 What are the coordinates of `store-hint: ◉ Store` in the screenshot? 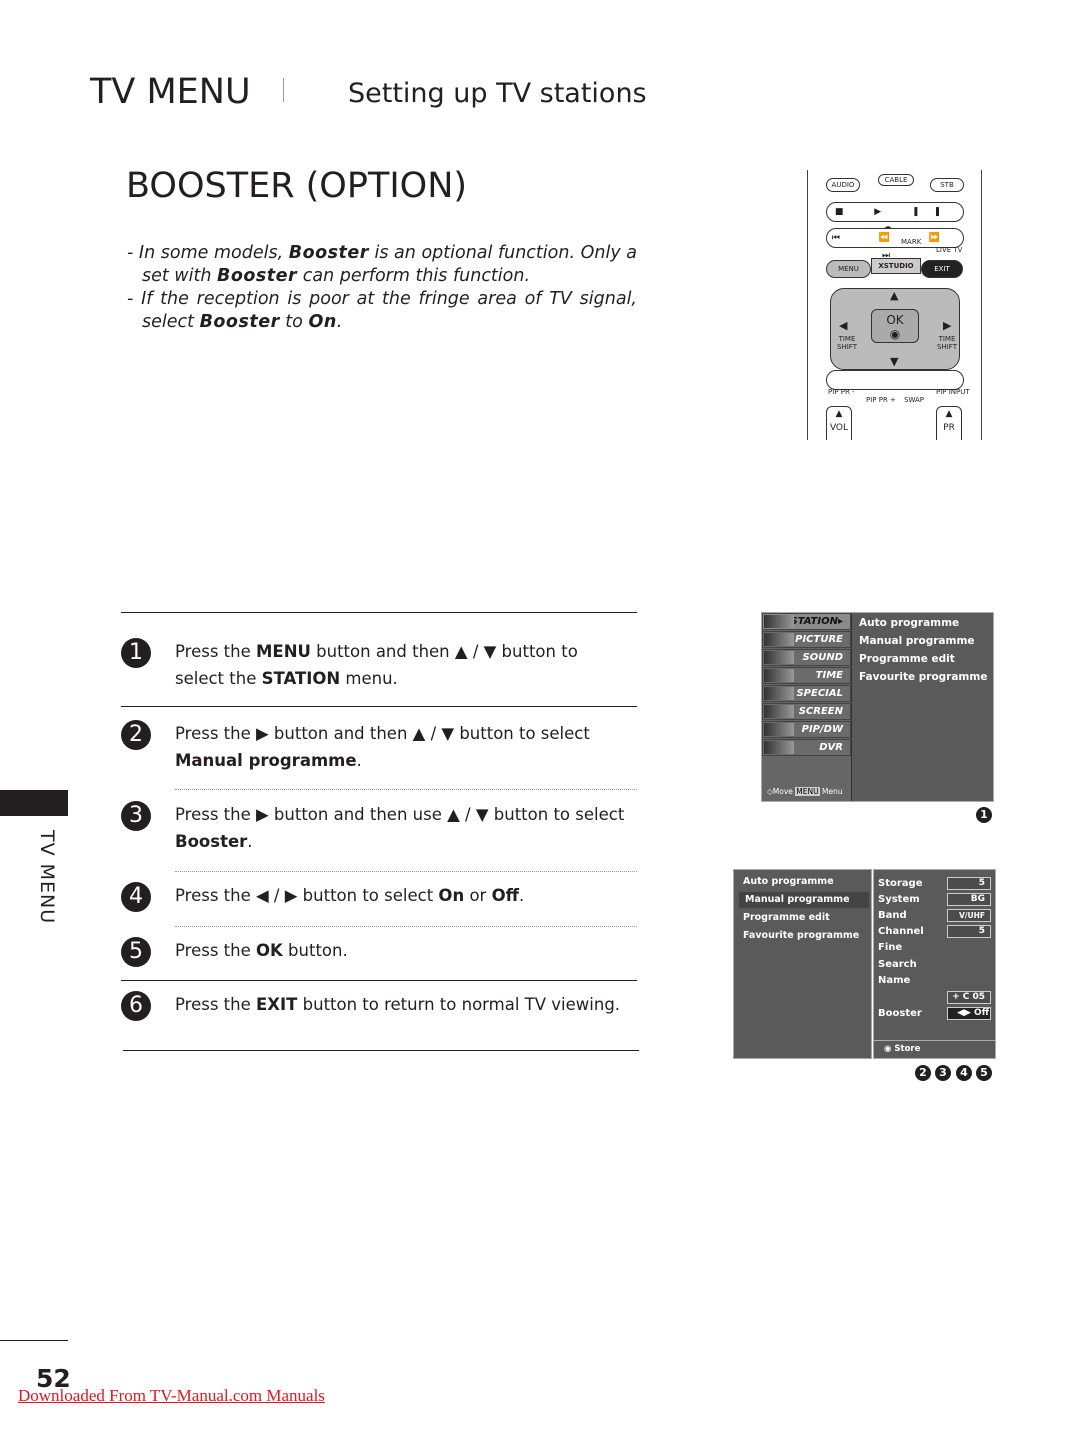 It's located at (934, 1047).